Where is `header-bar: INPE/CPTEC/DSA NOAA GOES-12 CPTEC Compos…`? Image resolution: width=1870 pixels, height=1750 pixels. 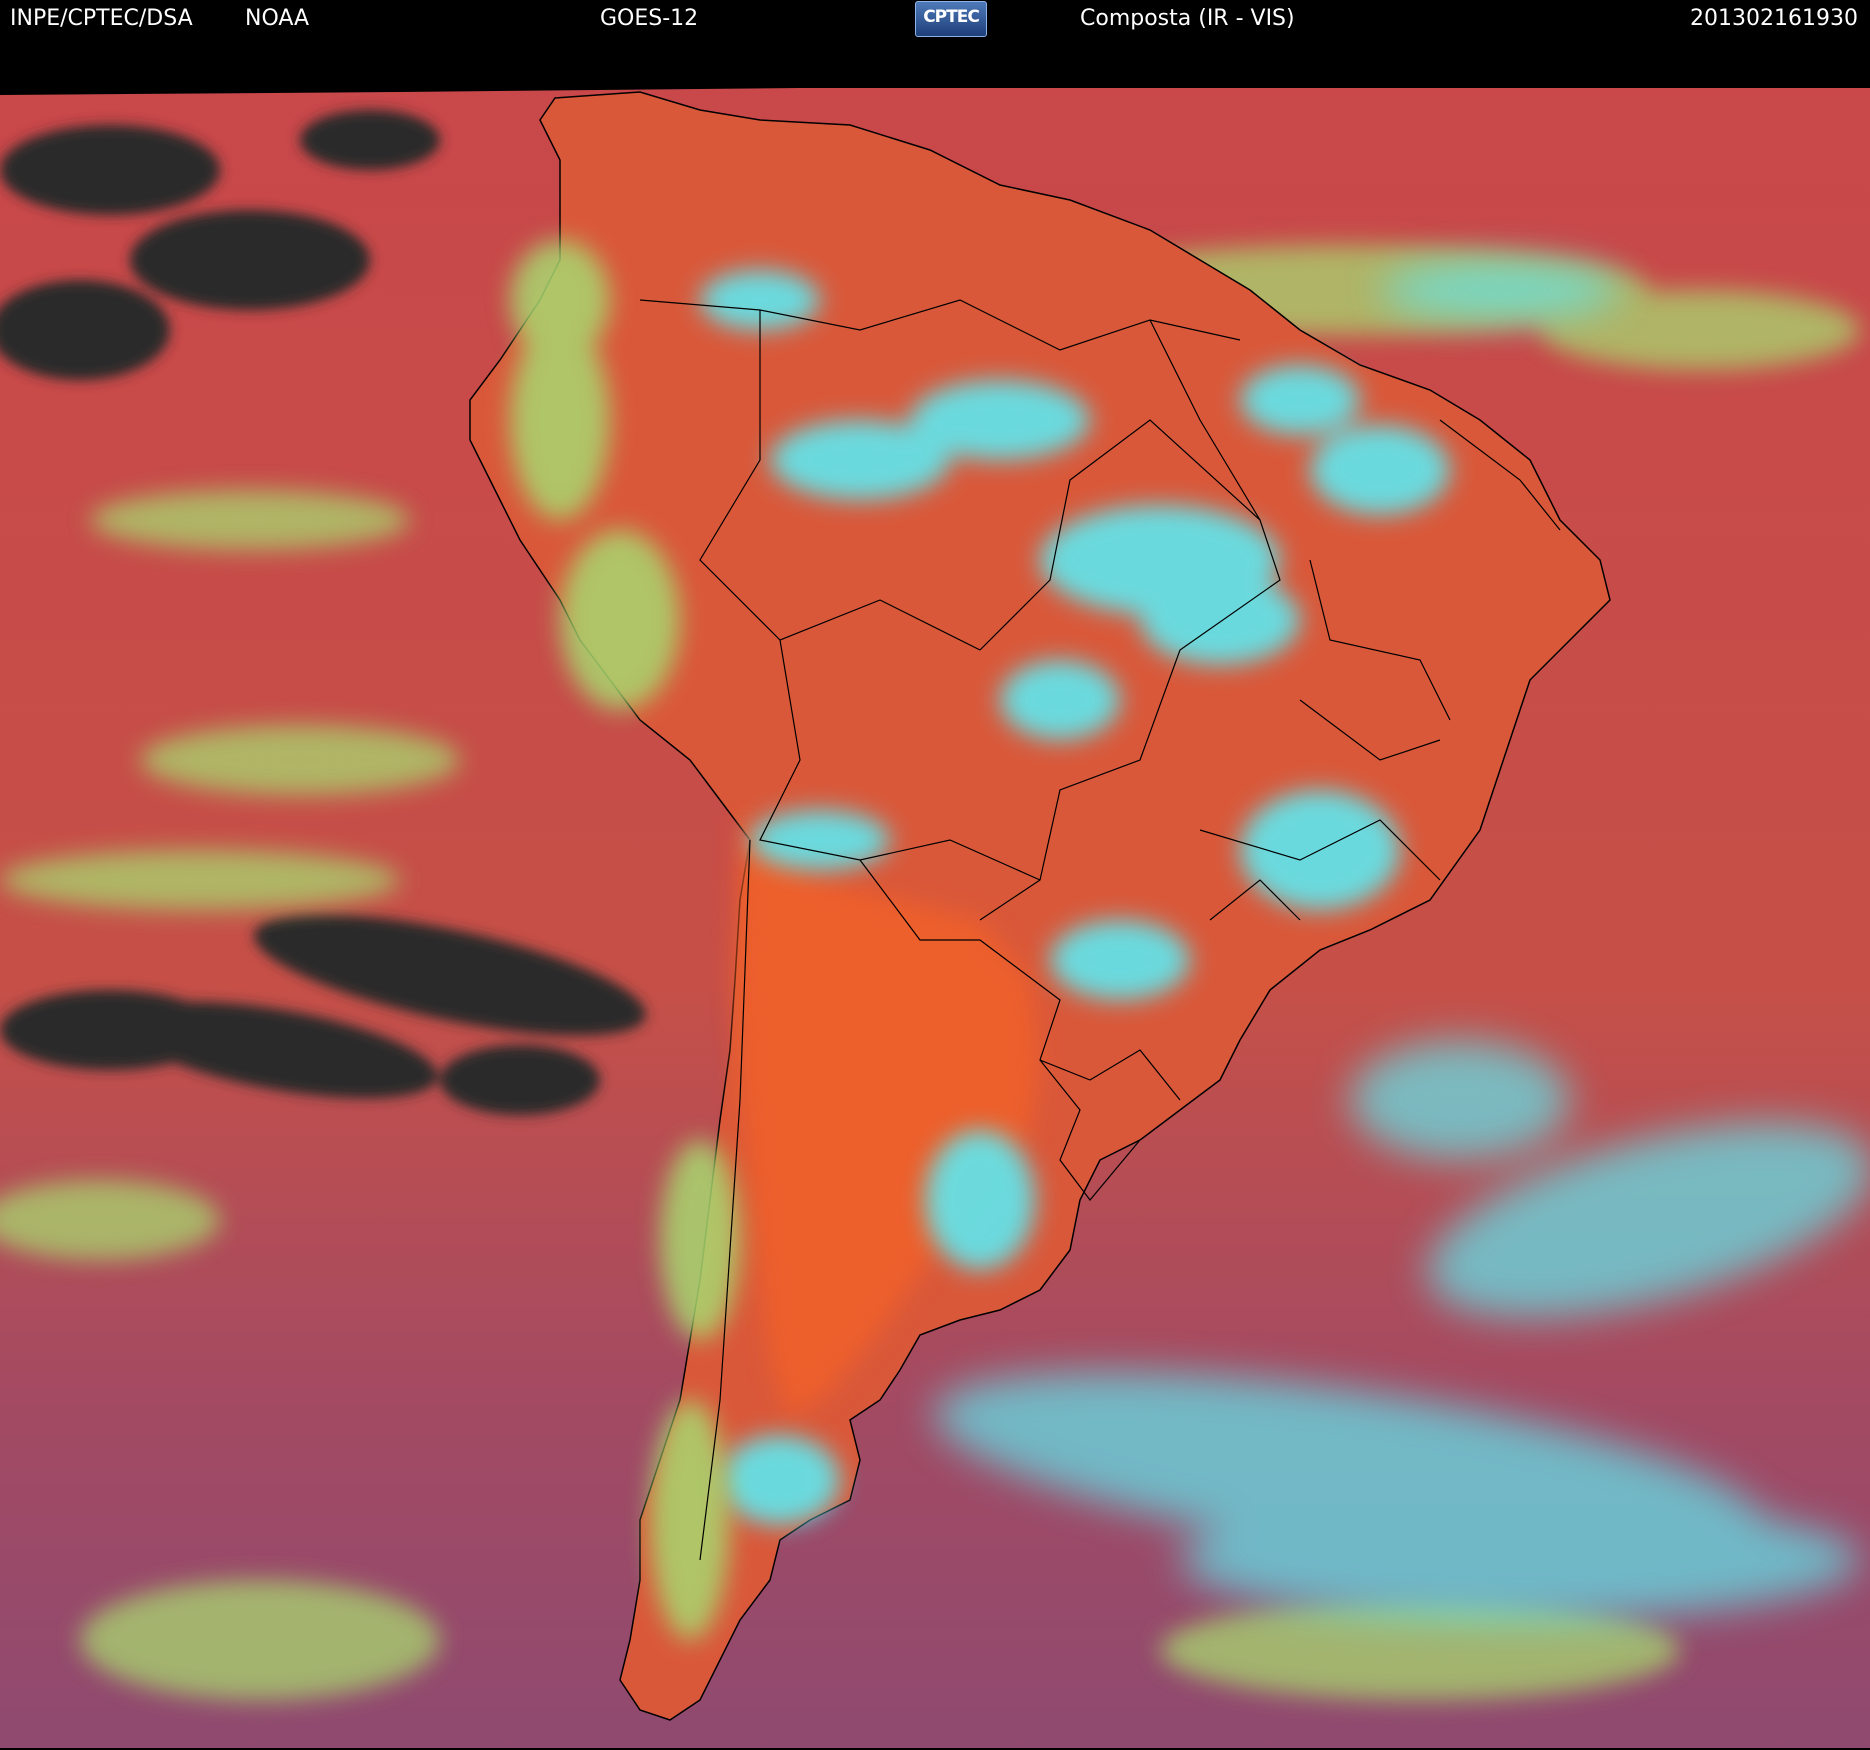 header-bar: INPE/CPTEC/DSA NOAA GOES-12 CPTEC Compos… is located at coordinates (935, 19).